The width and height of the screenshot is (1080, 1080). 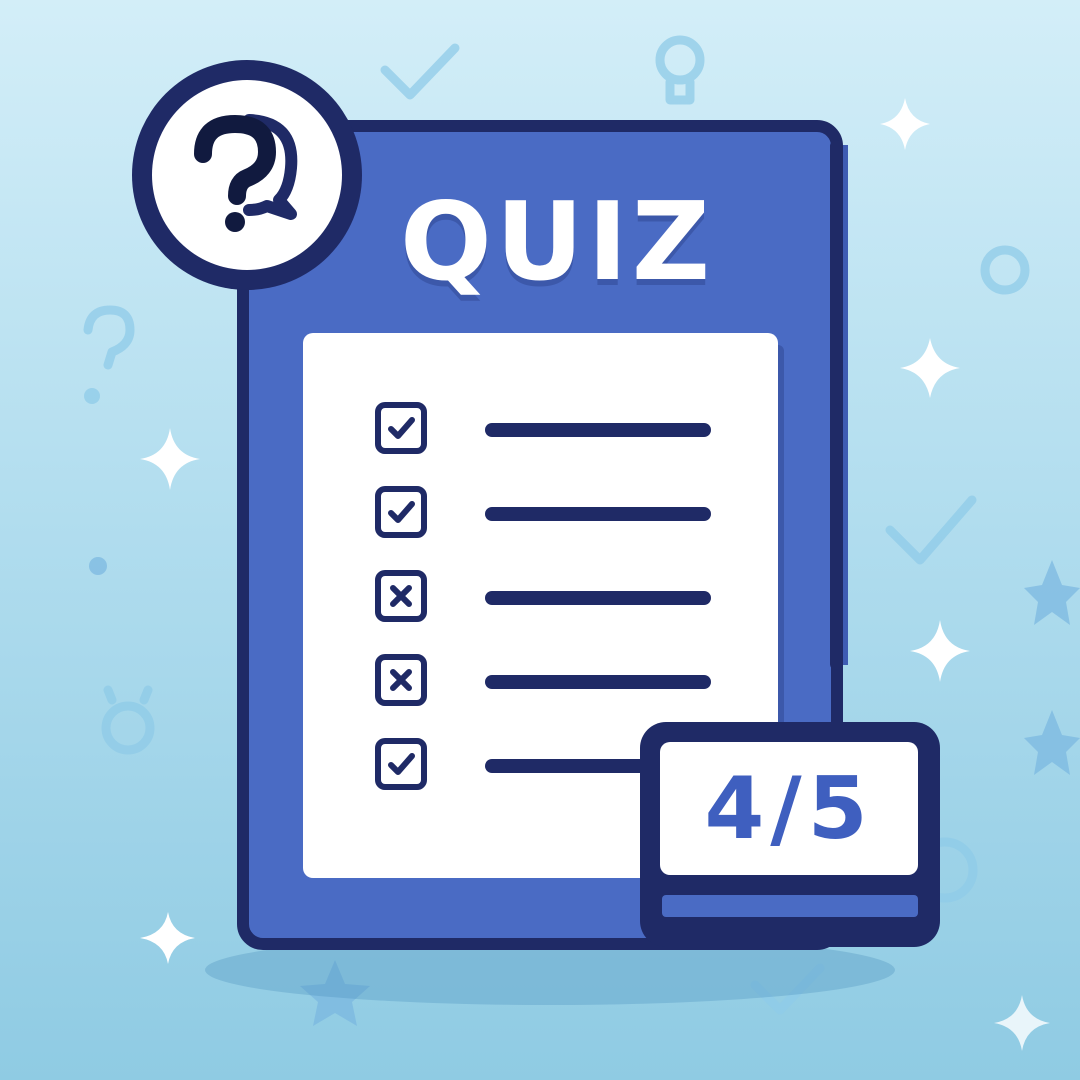 I want to click on faint-dot, so click(x=98, y=566).